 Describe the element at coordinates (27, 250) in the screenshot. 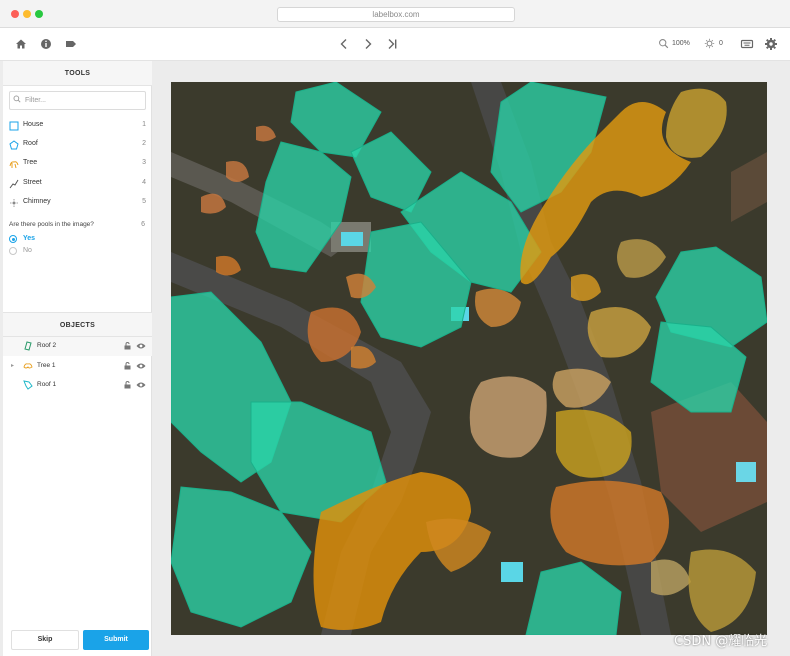

I see `radio-label: No` at that location.